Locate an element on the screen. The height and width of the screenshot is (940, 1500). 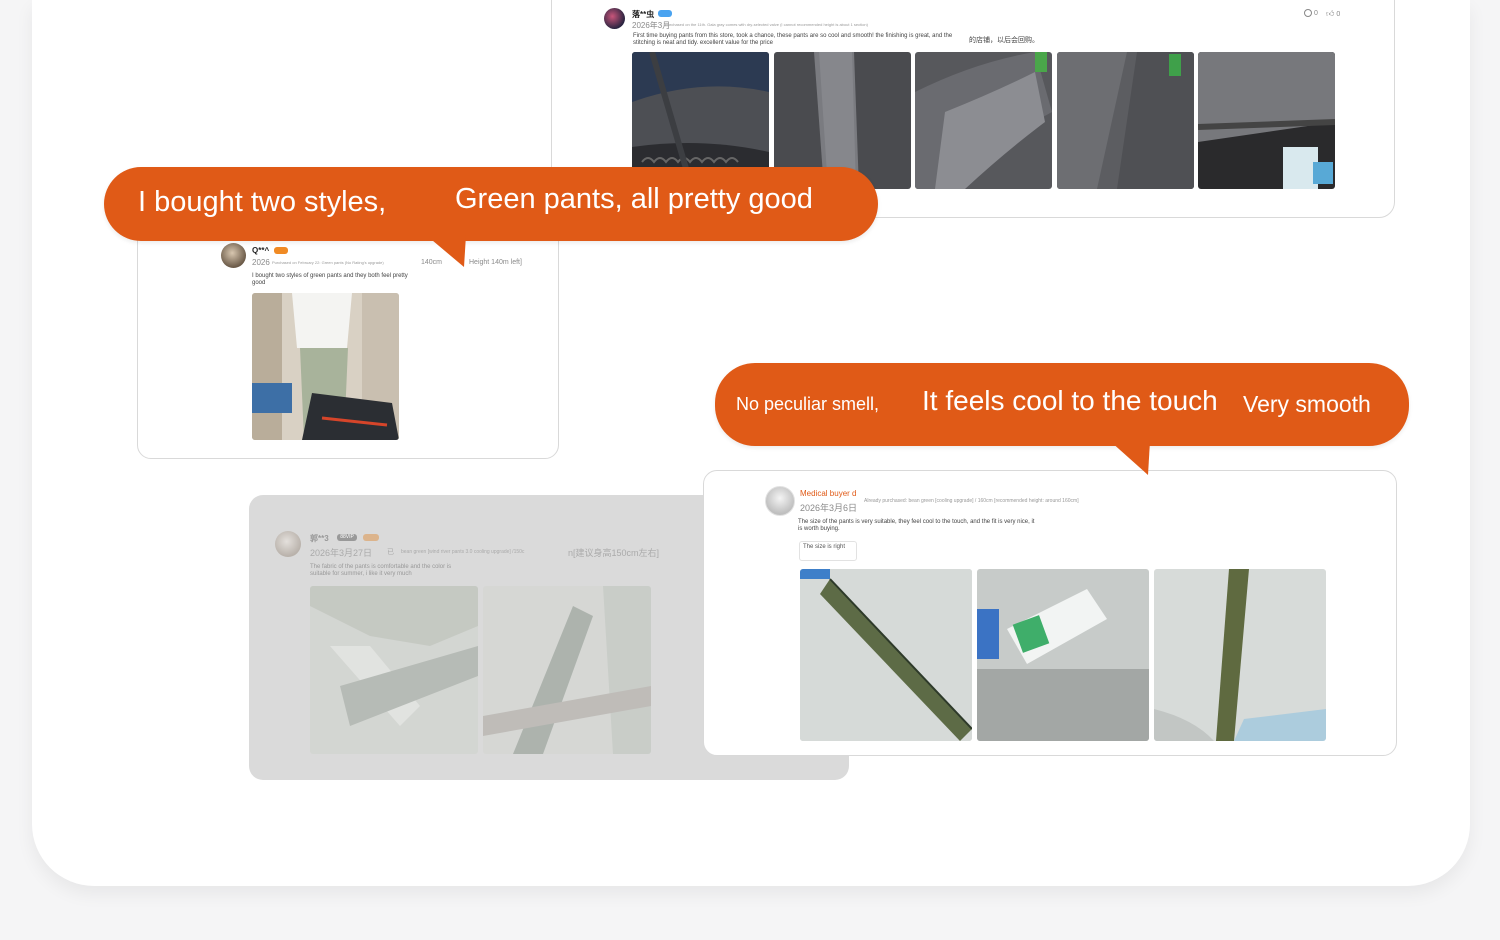
review-text-cn: 的店铺，以后会回购。 is located at coordinates (1004, 40).